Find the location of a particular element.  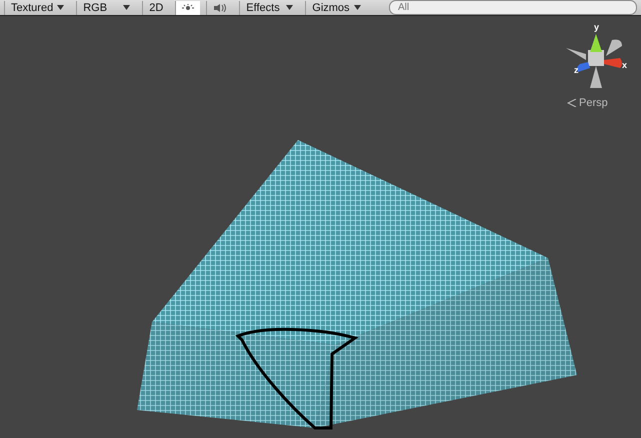

axis-label: z is located at coordinates (576, 70).